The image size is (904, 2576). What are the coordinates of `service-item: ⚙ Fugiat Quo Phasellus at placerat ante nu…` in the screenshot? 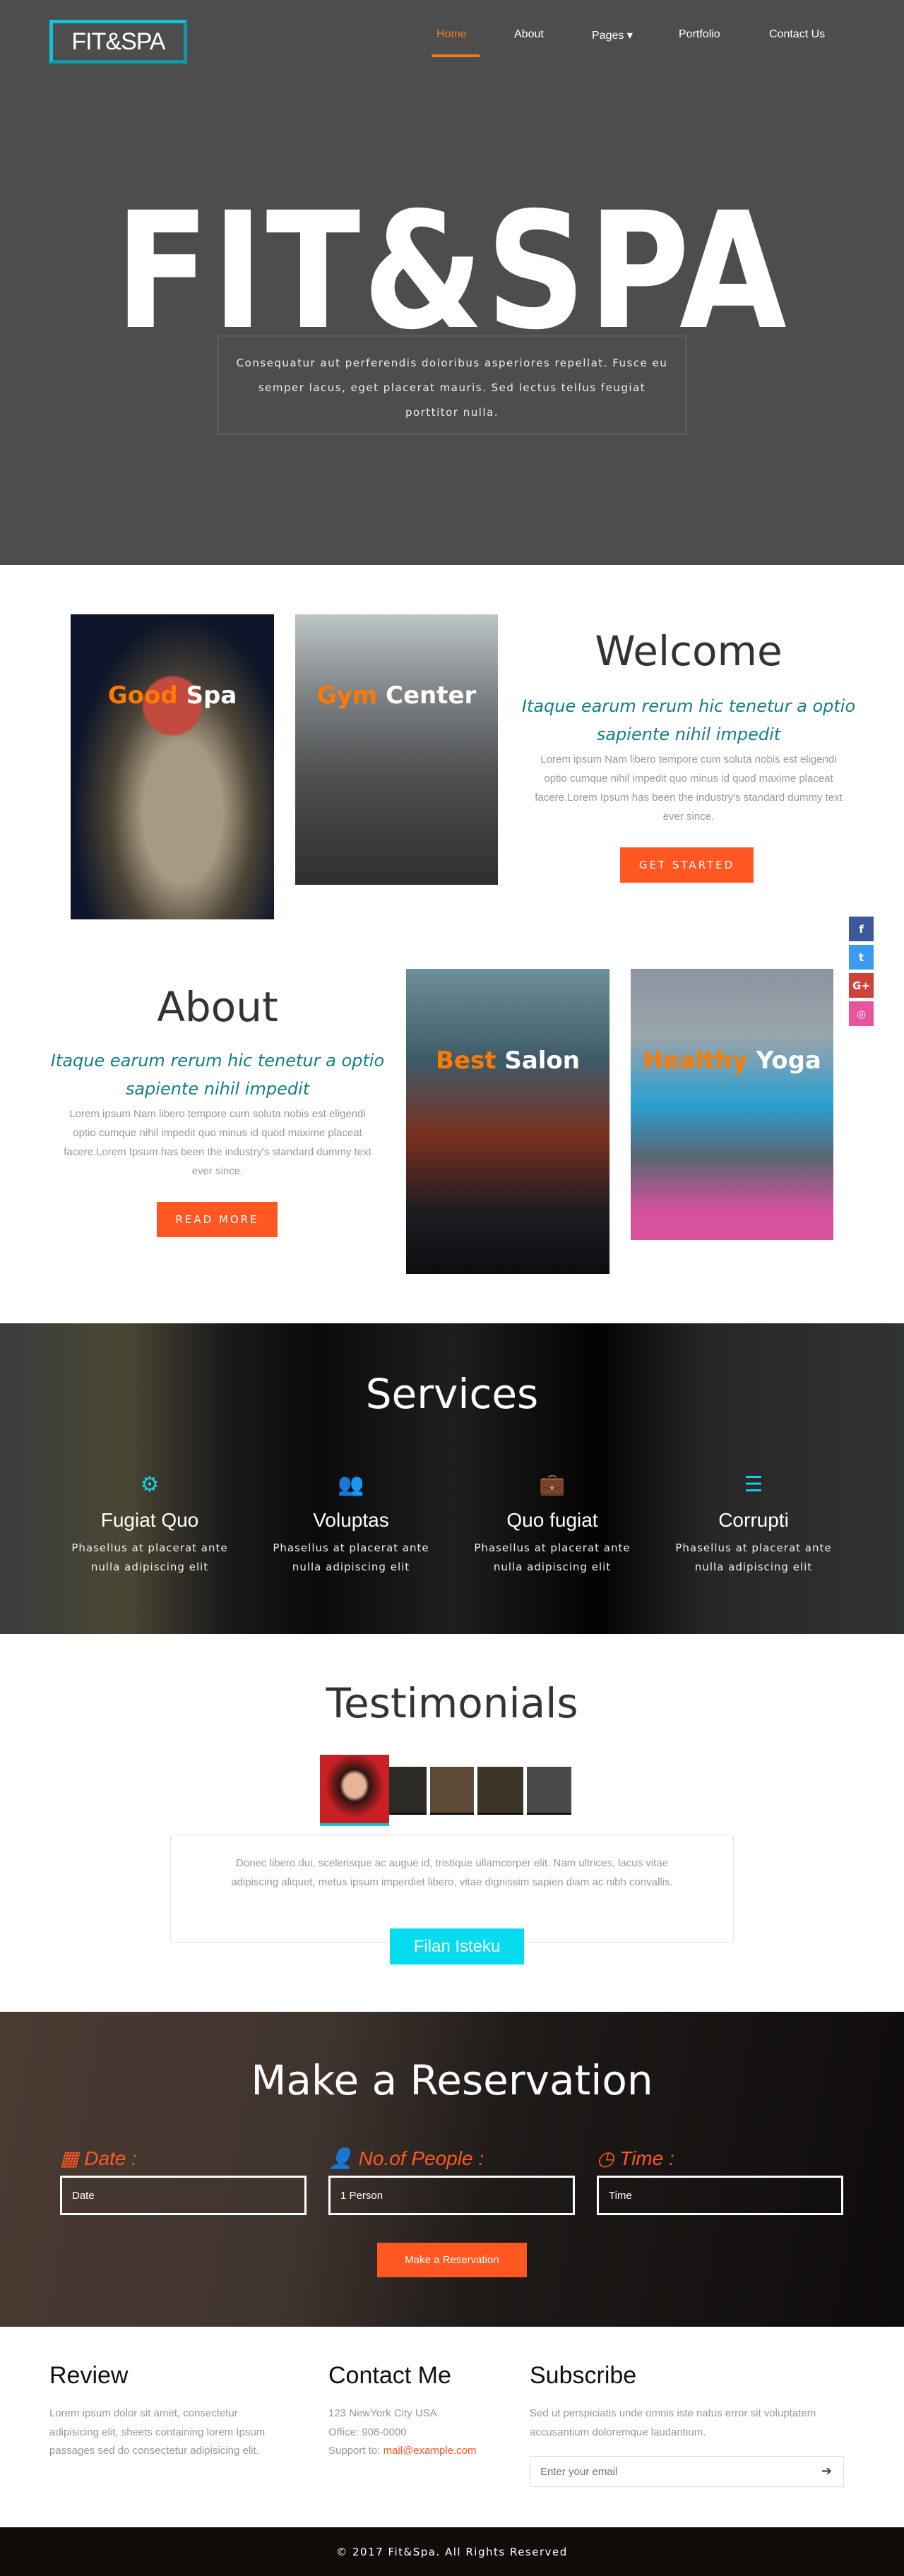 It's located at (150, 1524).